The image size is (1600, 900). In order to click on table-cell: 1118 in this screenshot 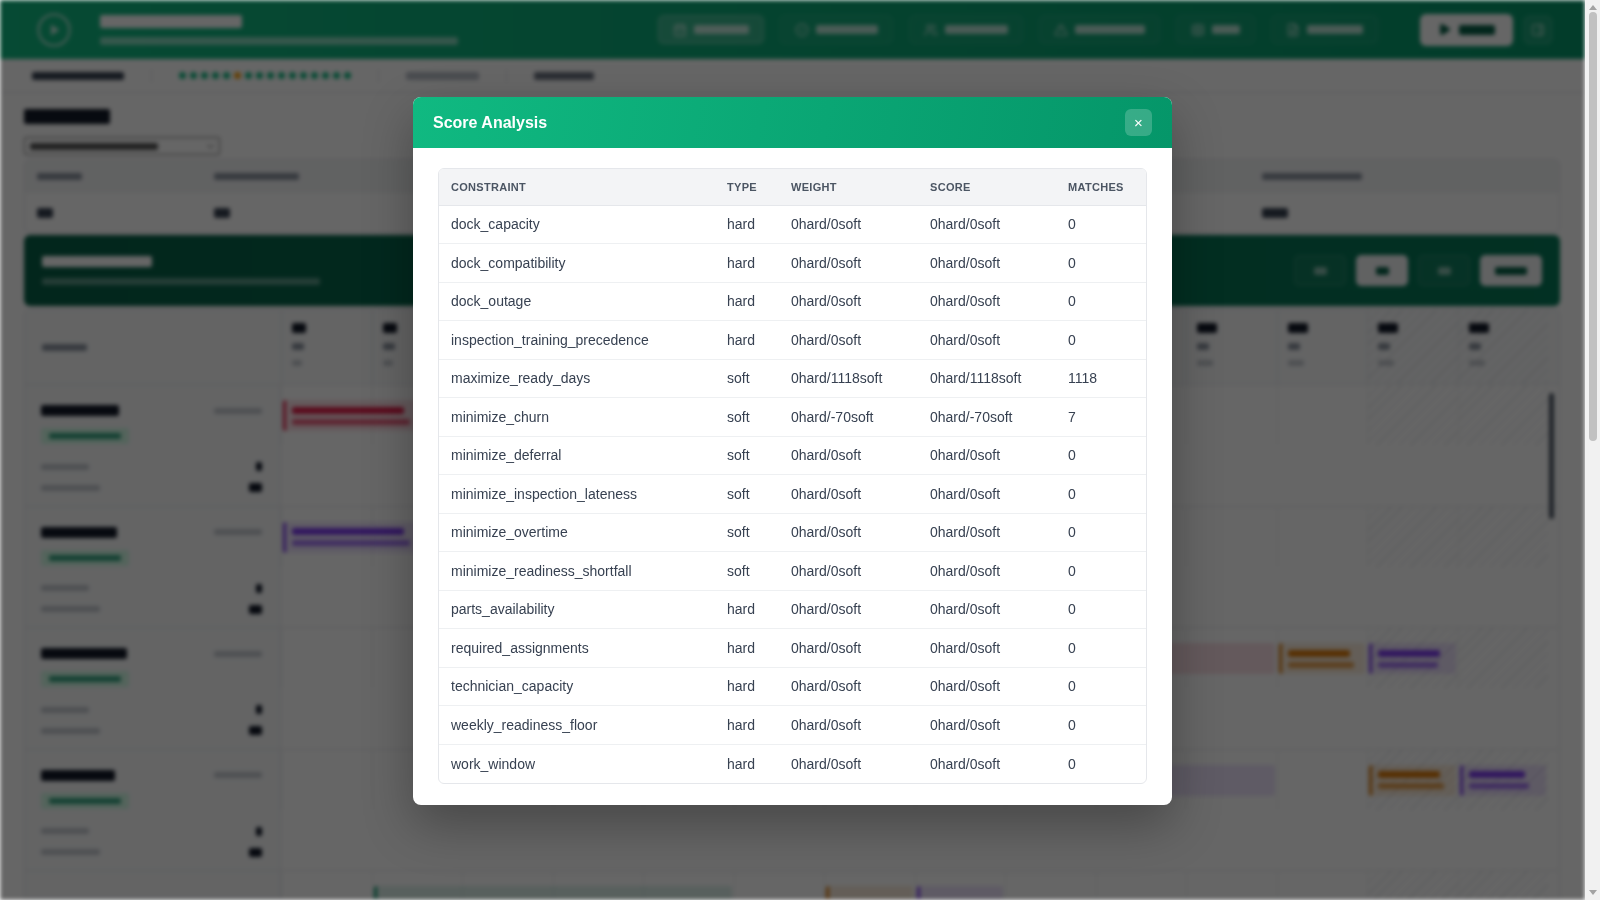, I will do `click(1101, 378)`.